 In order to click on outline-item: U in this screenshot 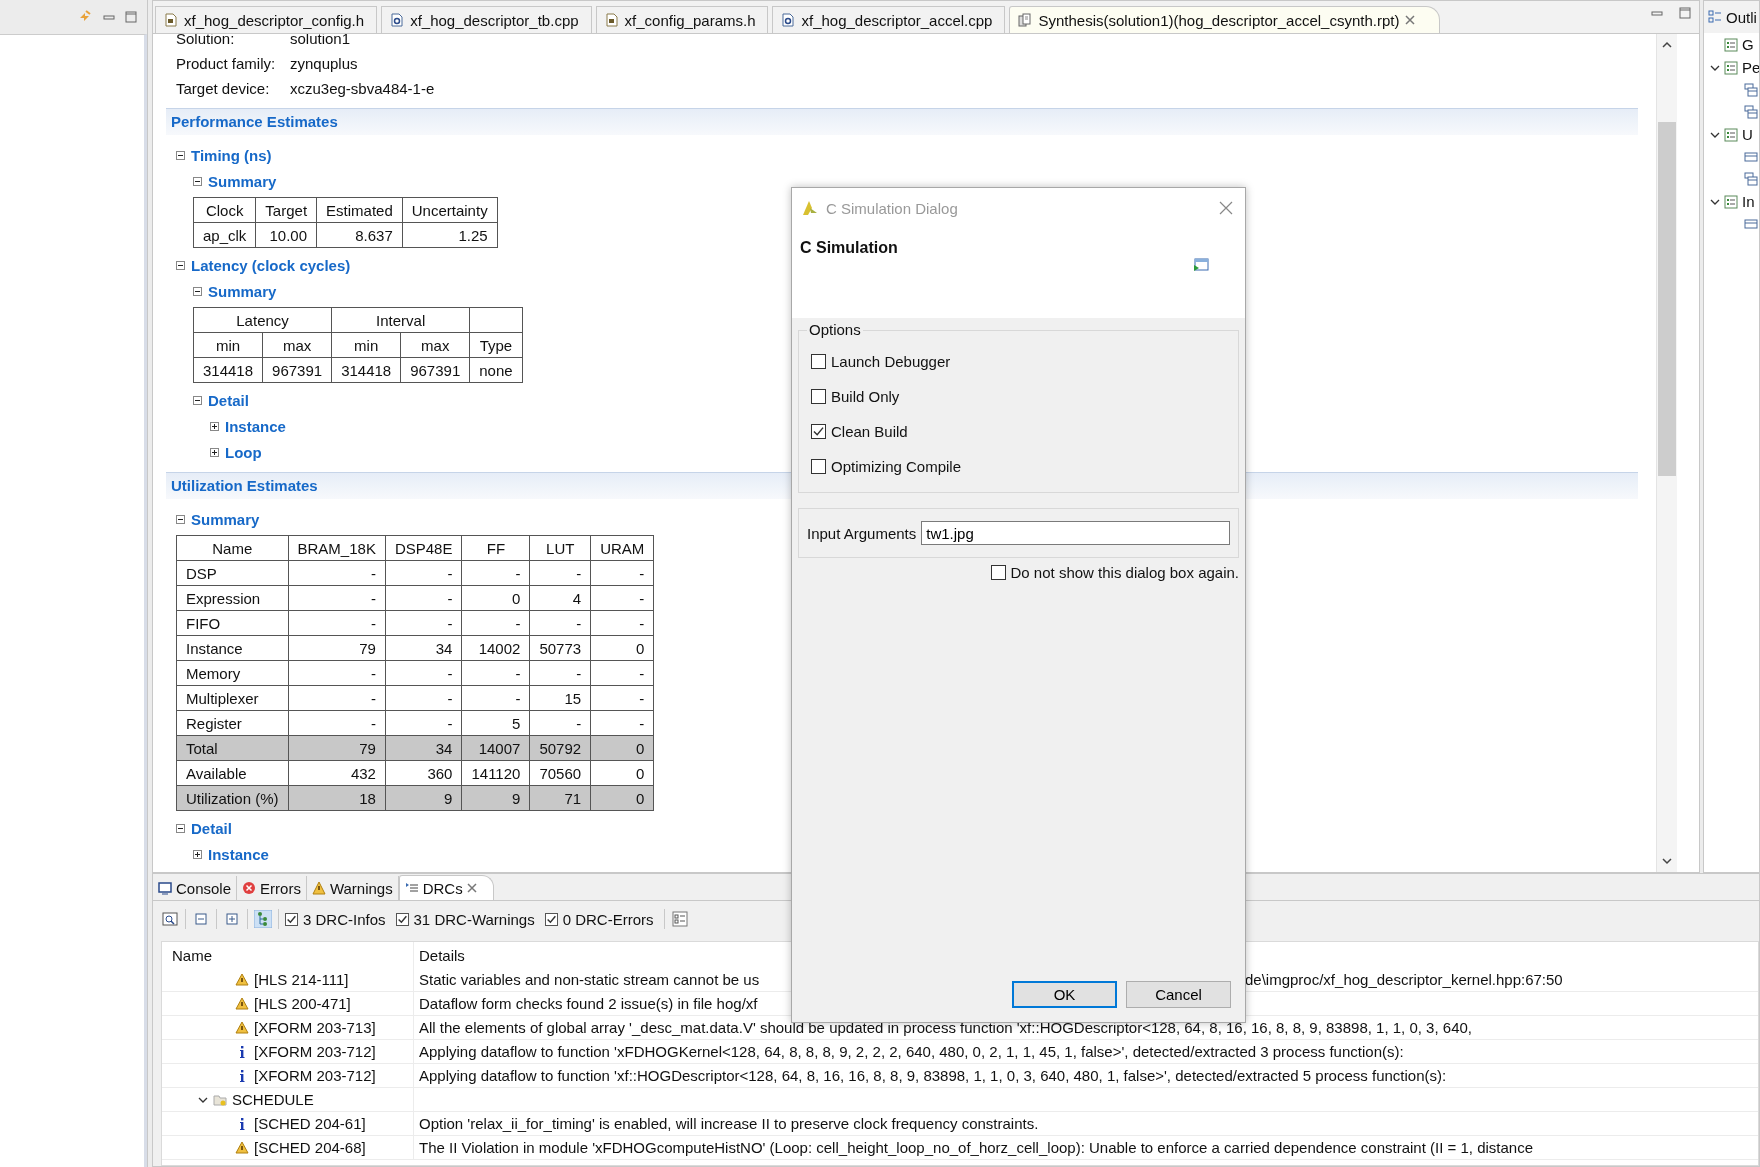, I will do `click(1747, 134)`.